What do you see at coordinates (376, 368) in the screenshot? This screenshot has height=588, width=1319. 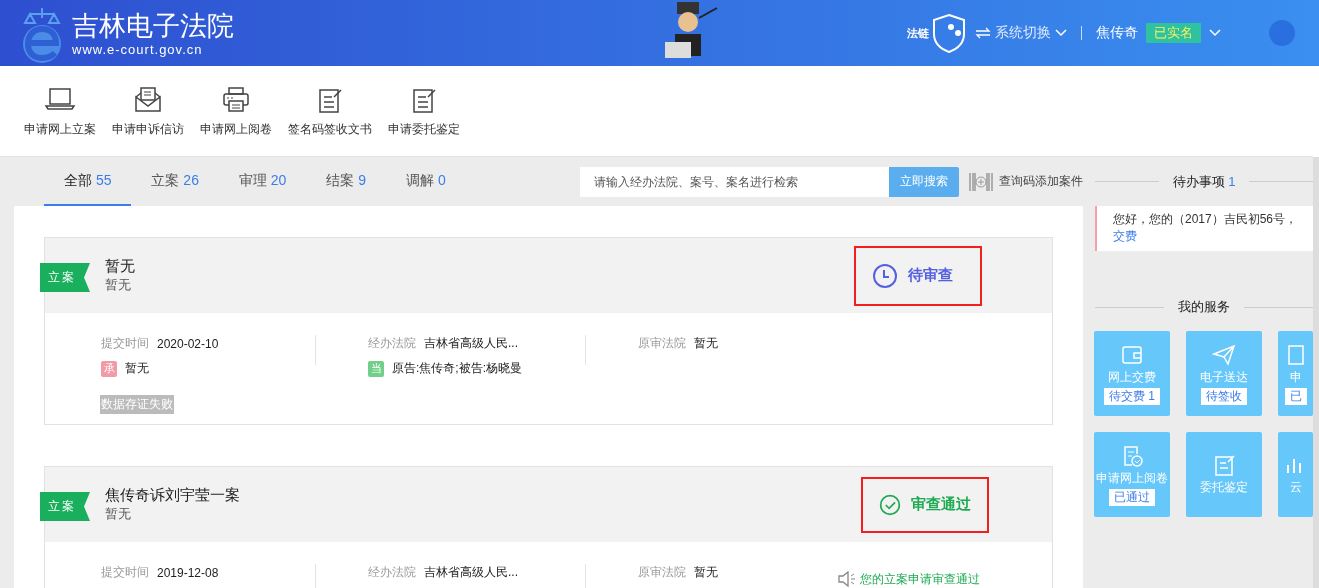 I see `party-mark: 当` at bounding box center [376, 368].